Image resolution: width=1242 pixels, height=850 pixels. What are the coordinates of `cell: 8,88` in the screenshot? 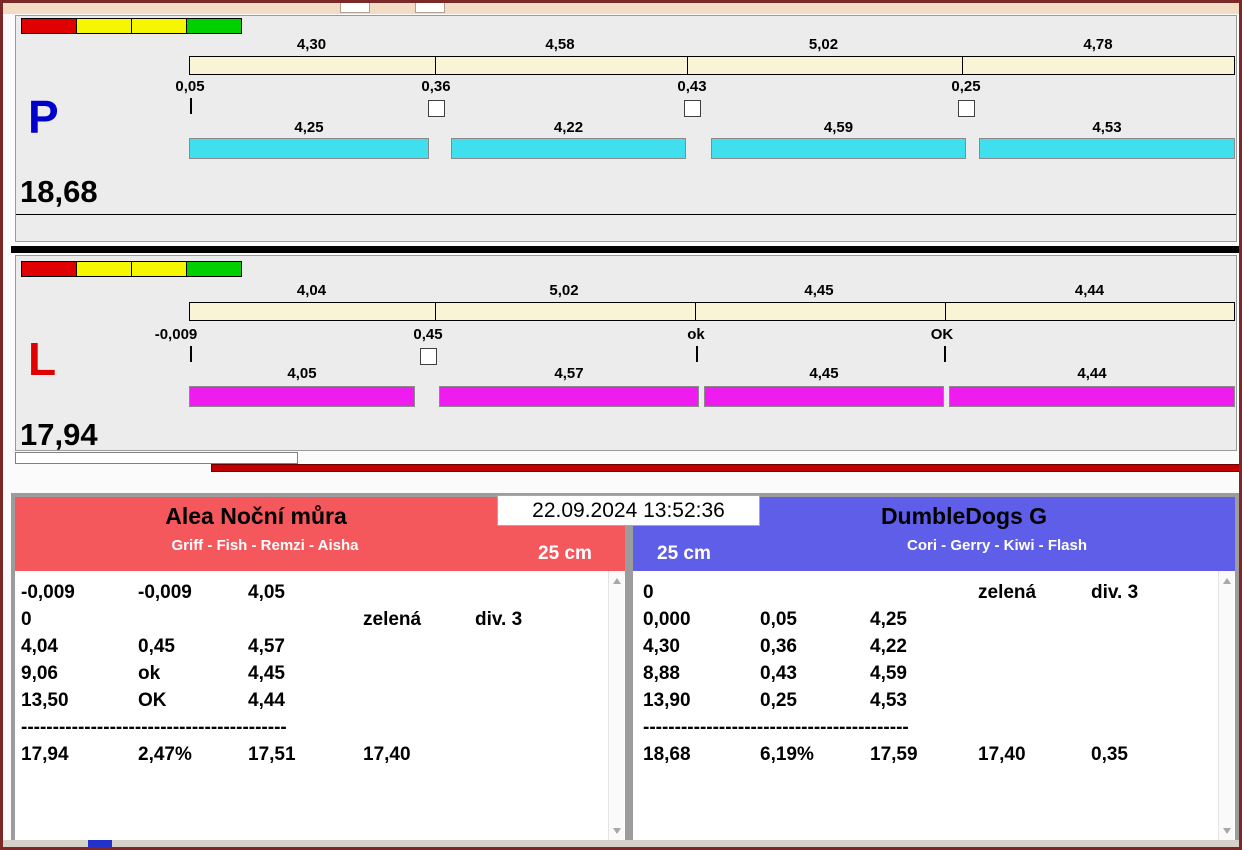 It's located at (661, 673).